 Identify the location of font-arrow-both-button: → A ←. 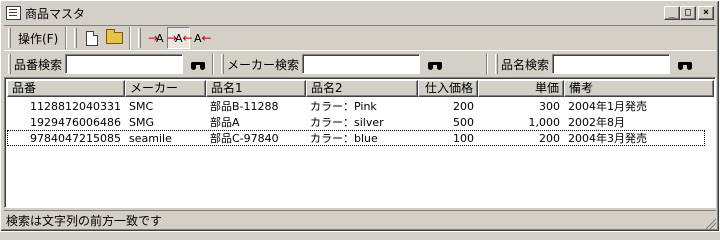
(179, 38).